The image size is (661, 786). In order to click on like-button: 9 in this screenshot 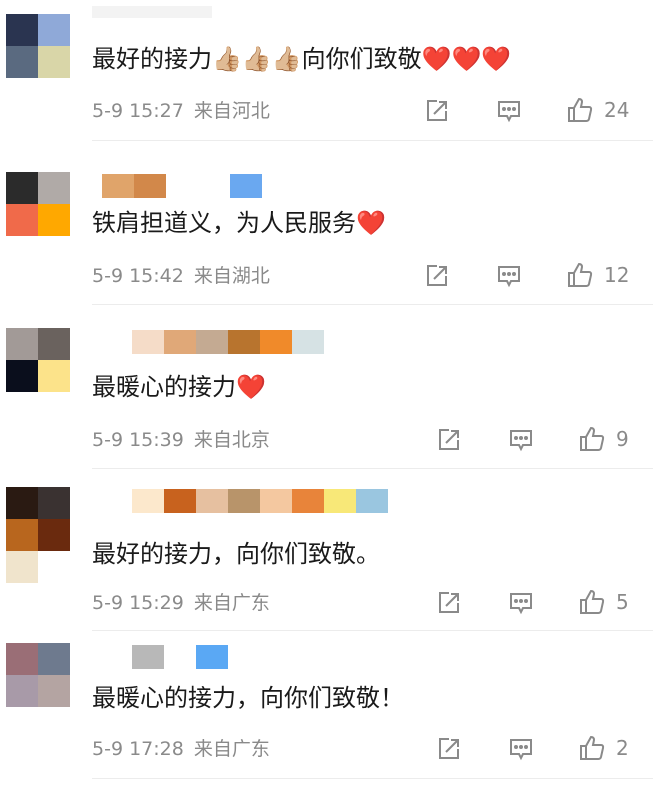, I will do `click(603, 439)`.